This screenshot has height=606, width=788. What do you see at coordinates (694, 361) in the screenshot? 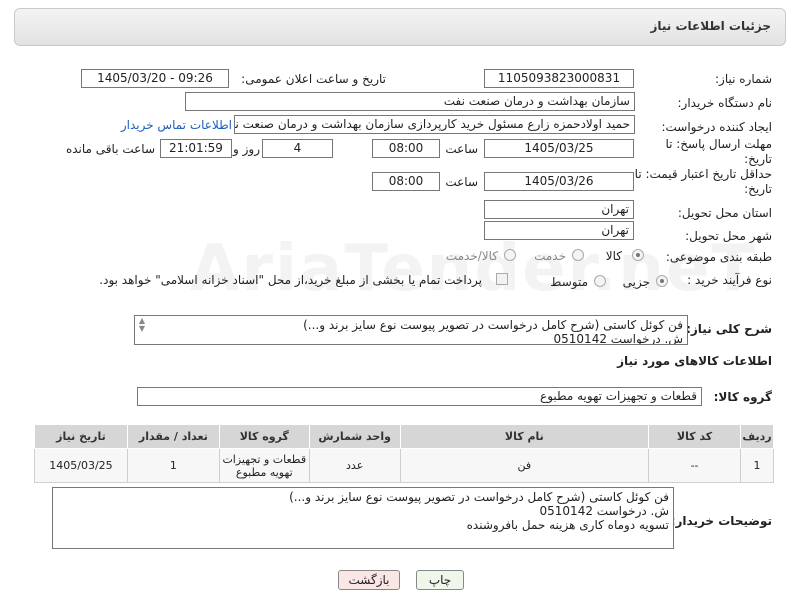
I see `goods-info-title: اطلاعات کالاهای مورد نیاز` at bounding box center [694, 361].